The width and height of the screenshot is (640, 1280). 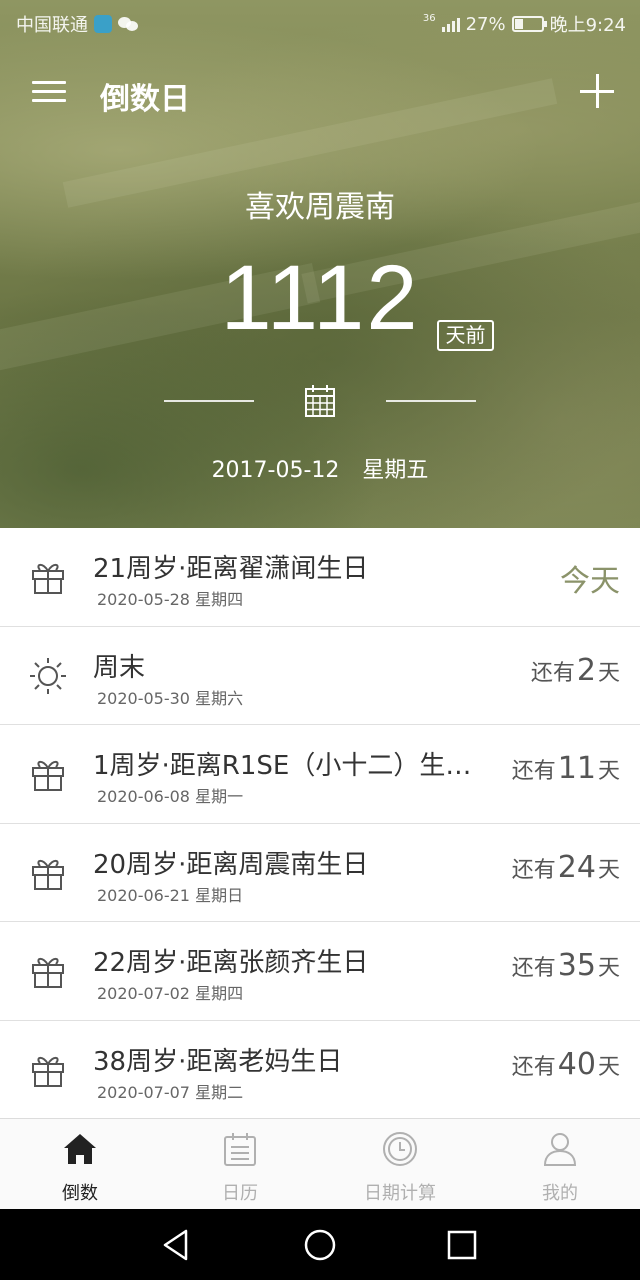 I want to click on event-date: 2020-07-02 星期四, so click(x=170, y=993).